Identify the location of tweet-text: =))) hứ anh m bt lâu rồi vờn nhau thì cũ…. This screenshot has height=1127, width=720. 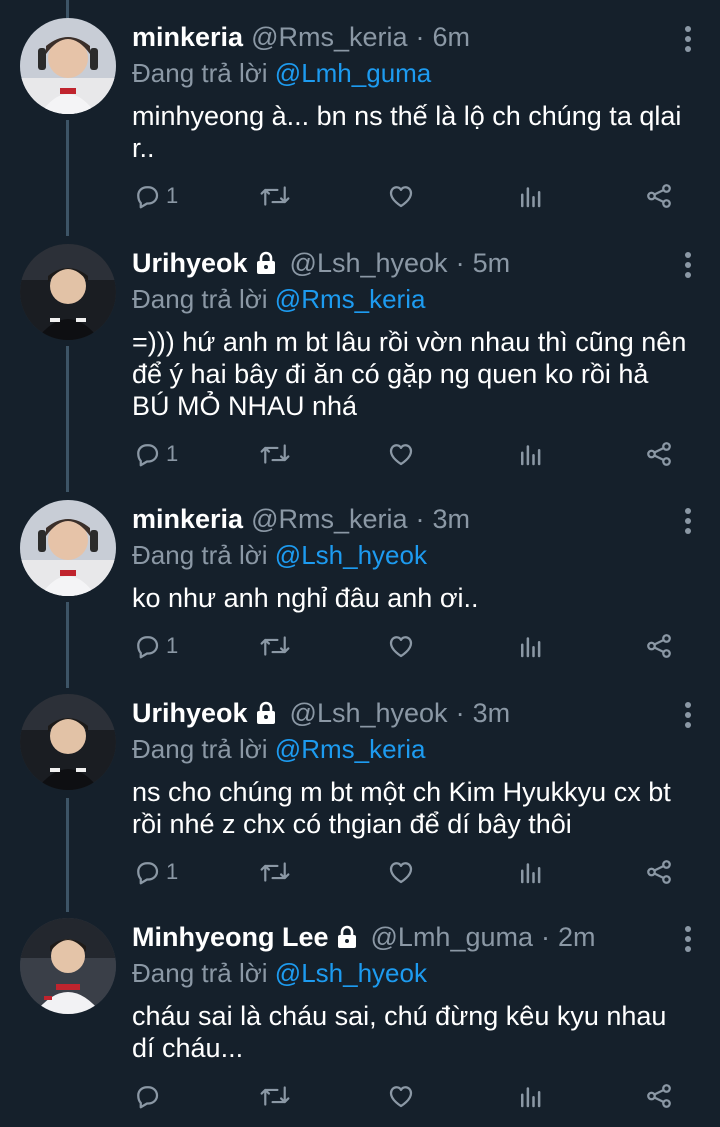
(416, 374).